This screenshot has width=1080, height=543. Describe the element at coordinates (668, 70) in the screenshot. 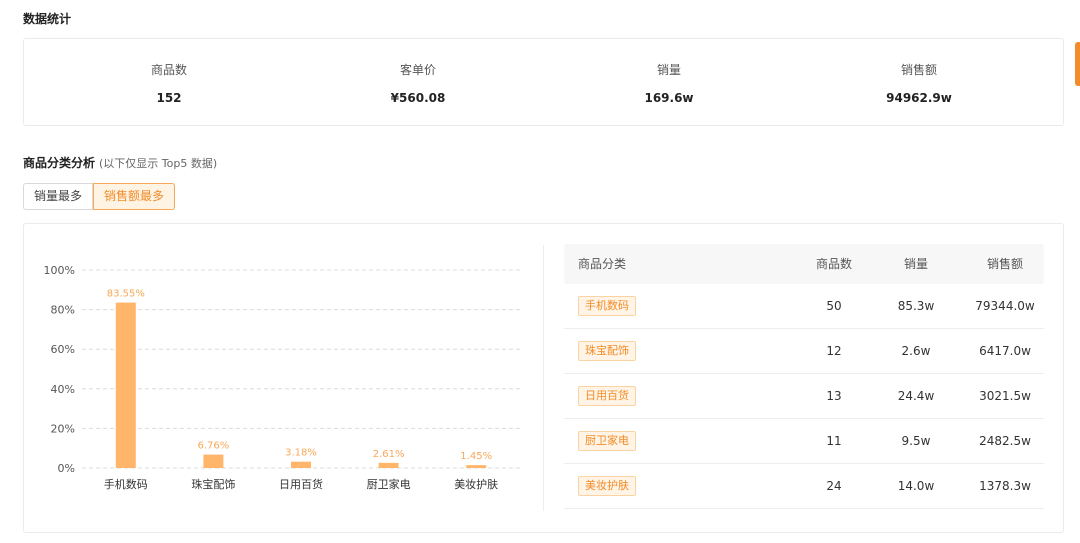

I see `stat-label: 销量` at that location.